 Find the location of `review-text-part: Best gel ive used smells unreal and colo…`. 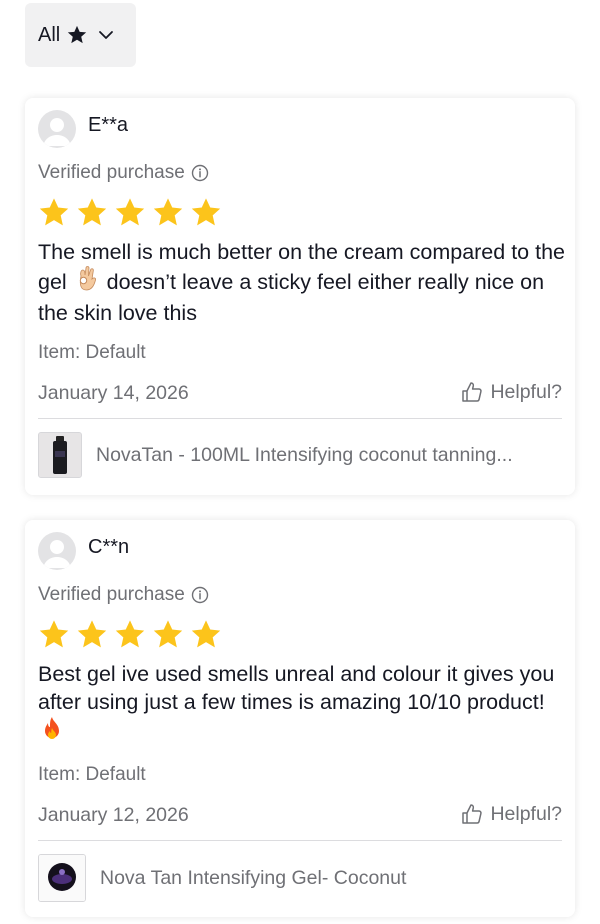

review-text-part: Best gel ive used smells unreal and colo… is located at coordinates (296, 688).